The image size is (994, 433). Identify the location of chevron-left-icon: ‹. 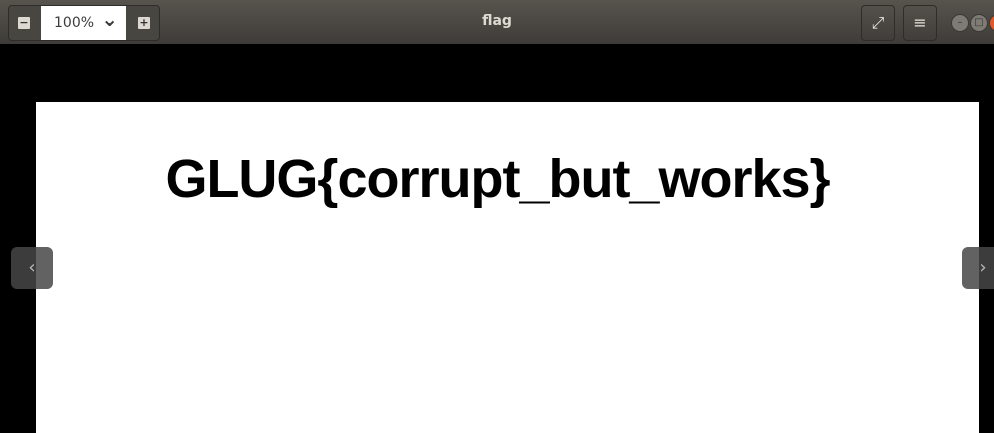
(32, 267).